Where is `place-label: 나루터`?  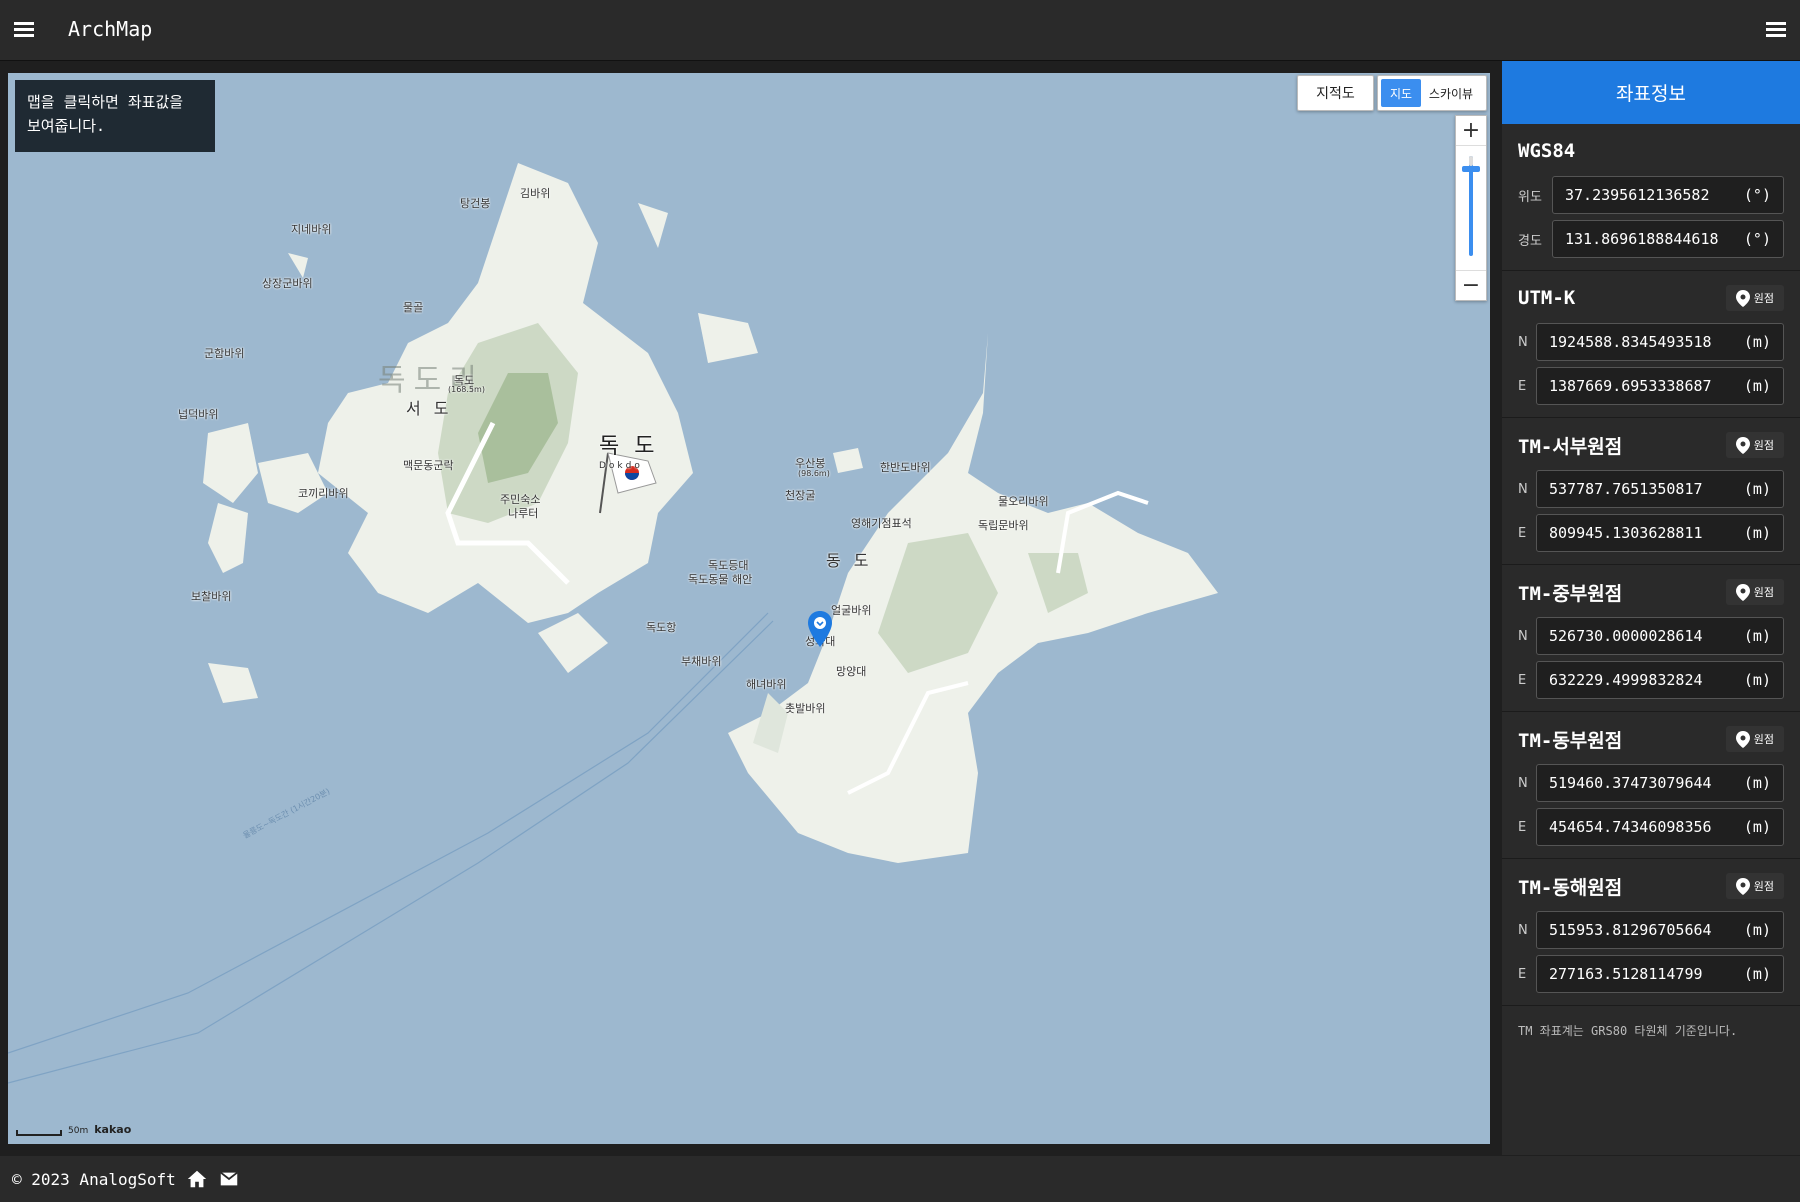 place-label: 나루터 is located at coordinates (523, 513).